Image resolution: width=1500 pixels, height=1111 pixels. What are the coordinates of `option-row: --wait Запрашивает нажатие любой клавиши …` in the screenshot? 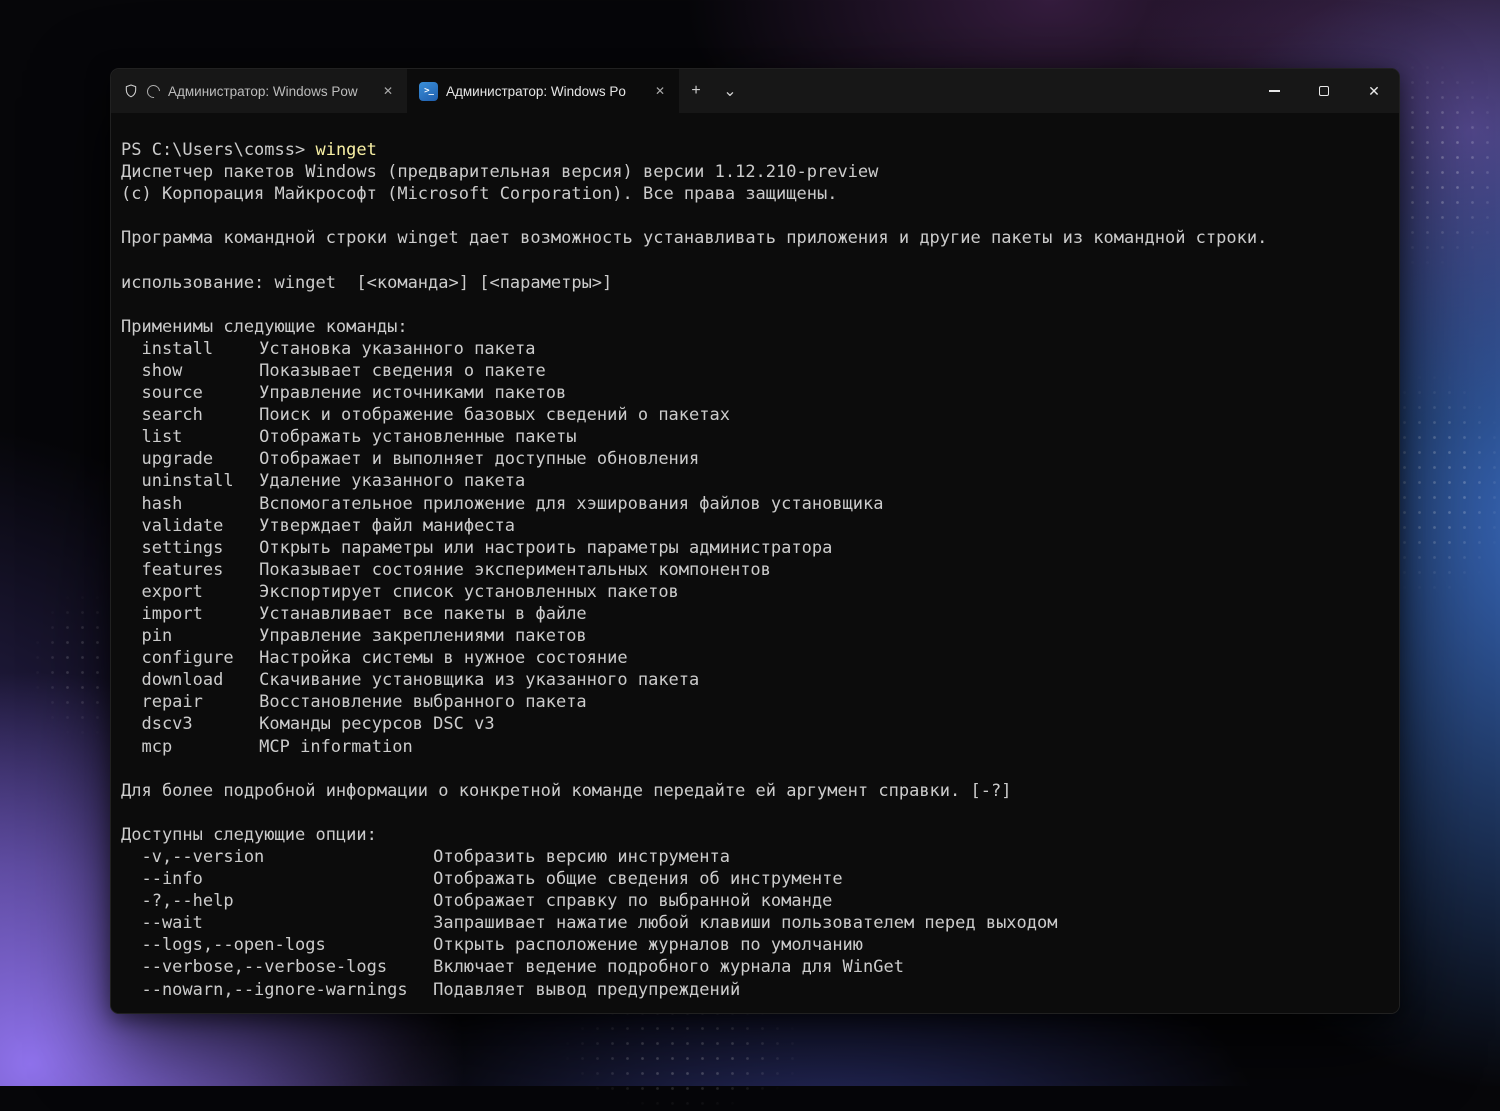 It's located at (756, 923).